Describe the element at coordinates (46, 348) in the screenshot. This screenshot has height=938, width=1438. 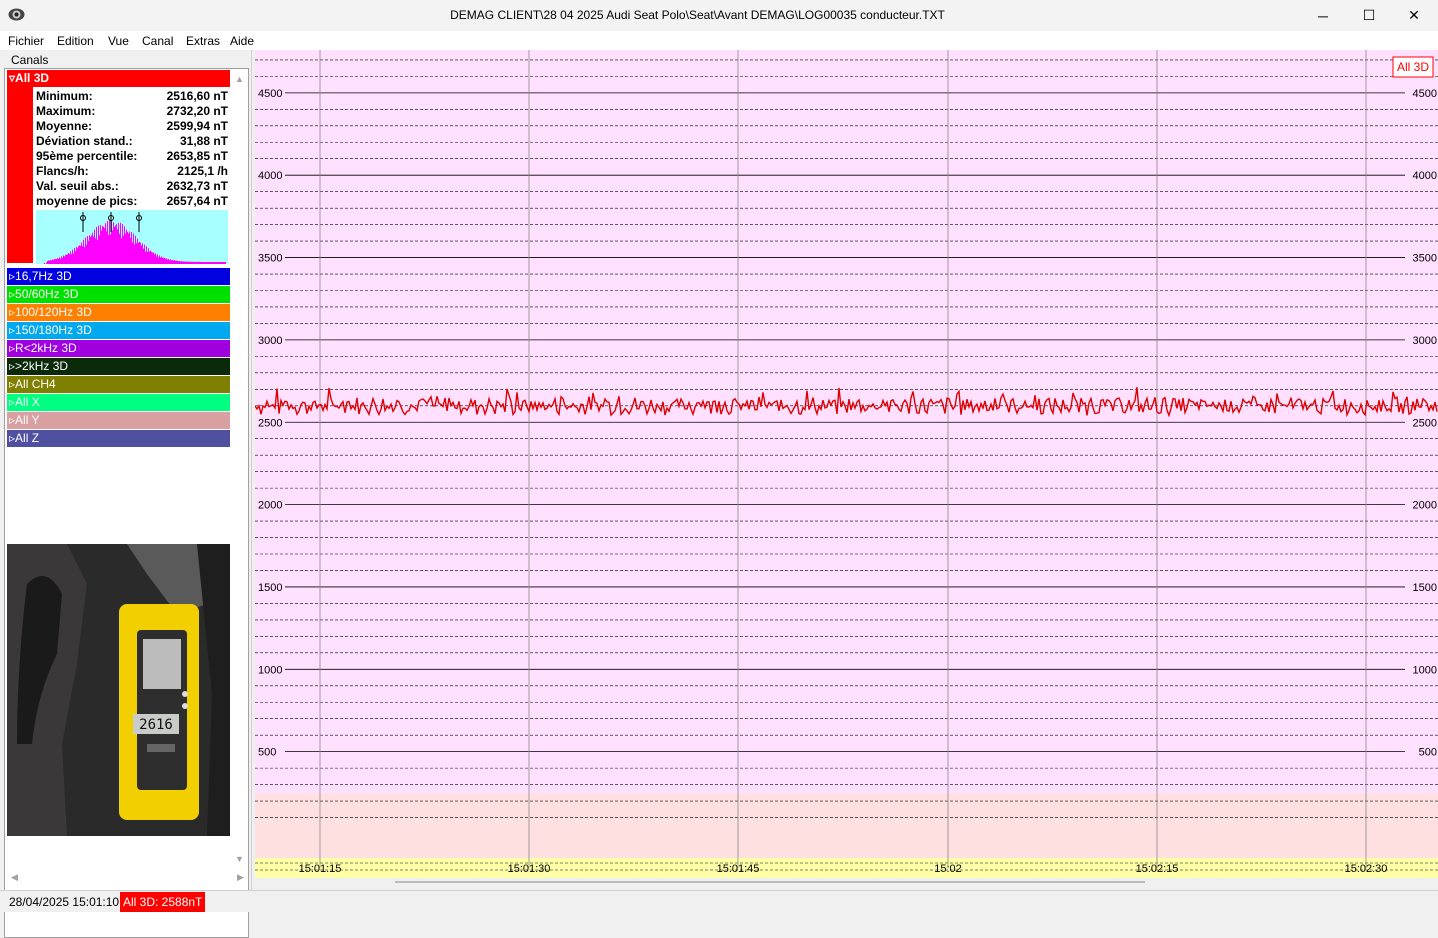
I see `channel-label: R<2kHz 3D` at that location.